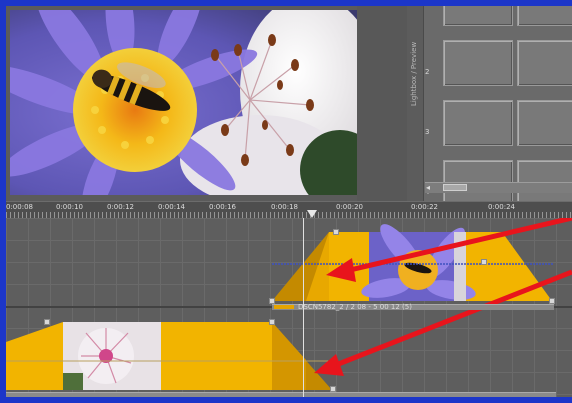 This screenshot has height=403, width=572. Describe the element at coordinates (428, 187) in the screenshot. I see `scroll-left-arrow-icon: ◂` at that location.